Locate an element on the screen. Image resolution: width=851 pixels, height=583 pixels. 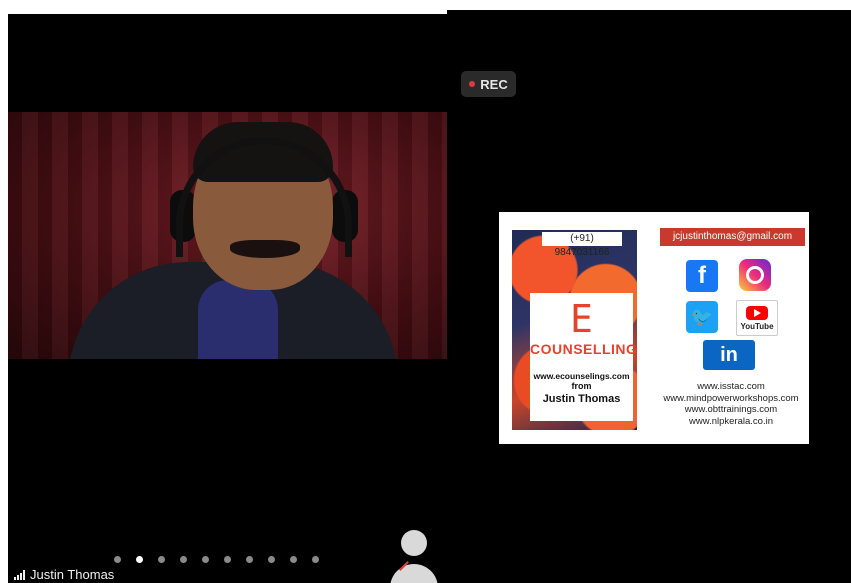
facebook-icon: f is located at coordinates (702, 276).